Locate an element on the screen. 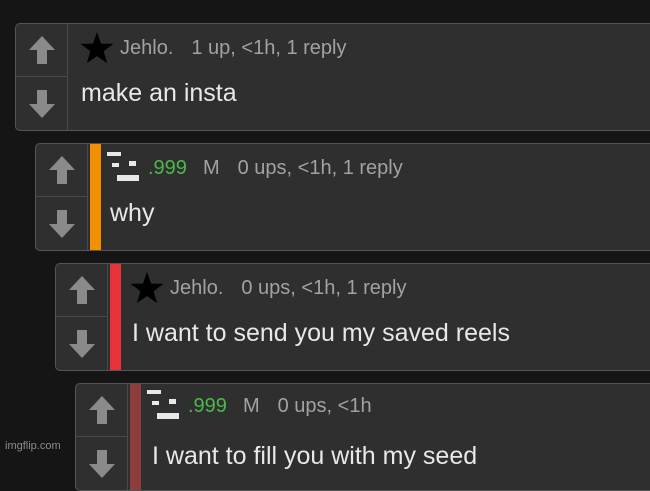  comment-meta: 0 ups, <1h is located at coordinates (324, 405).